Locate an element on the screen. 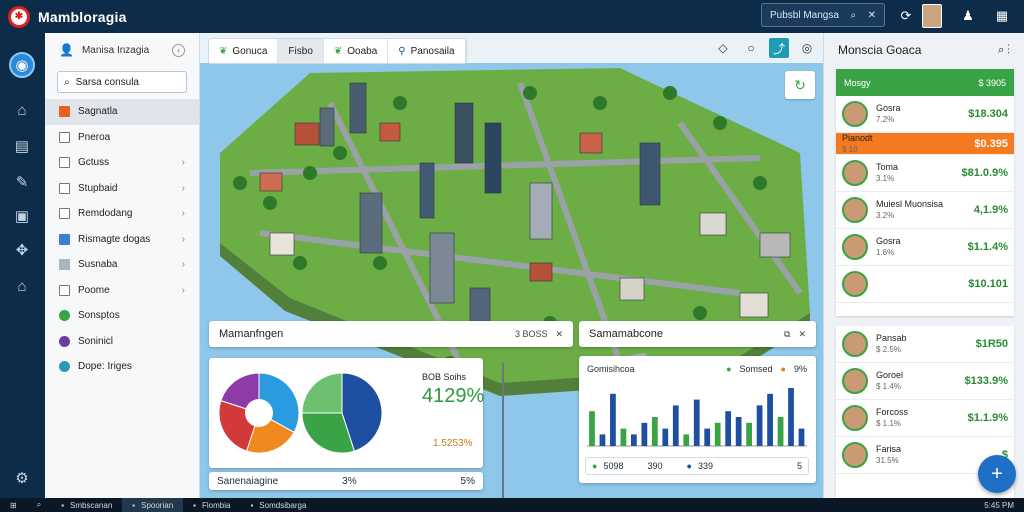  taskbar-item: ▪ Spoorian is located at coordinates (153, 505).